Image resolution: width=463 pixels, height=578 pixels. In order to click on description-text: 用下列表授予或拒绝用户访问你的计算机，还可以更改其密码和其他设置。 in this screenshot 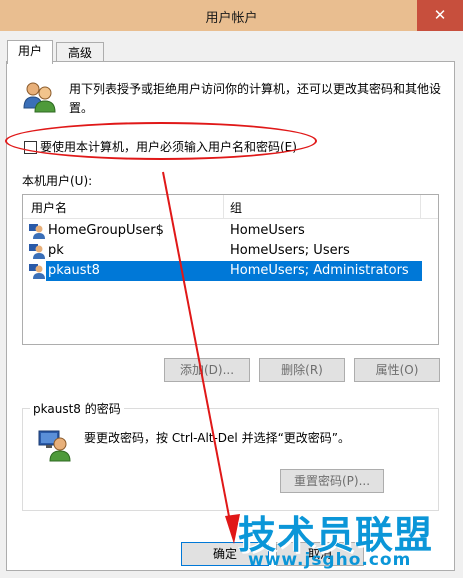, I will do `click(255, 98)`.